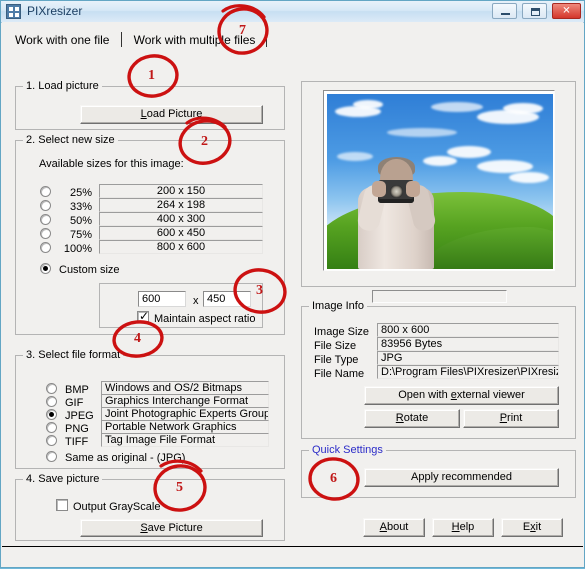 This screenshot has width=585, height=569. What do you see at coordinates (439, 296) in the screenshot?
I see `preview-subpanel` at bounding box center [439, 296].